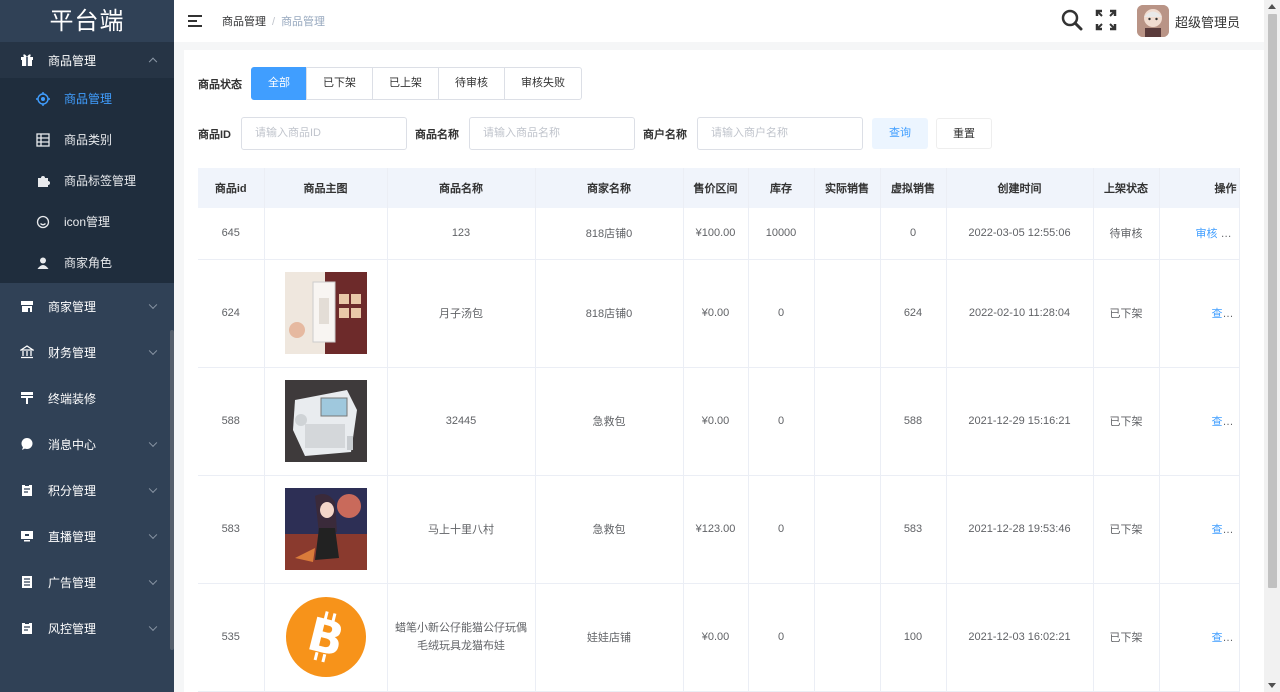 This screenshot has width=1280, height=692. What do you see at coordinates (552, 133) in the screenshot?
I see `goods-name-input: 请输入商品名称` at bounding box center [552, 133].